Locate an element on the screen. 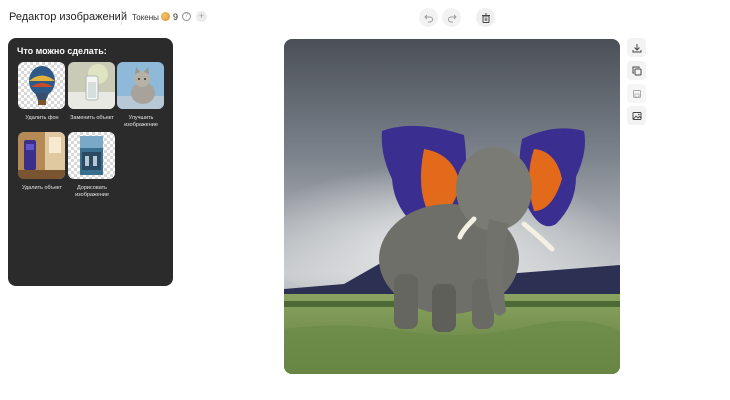 The width and height of the screenshot is (730, 400). download-icon is located at coordinates (636, 47).